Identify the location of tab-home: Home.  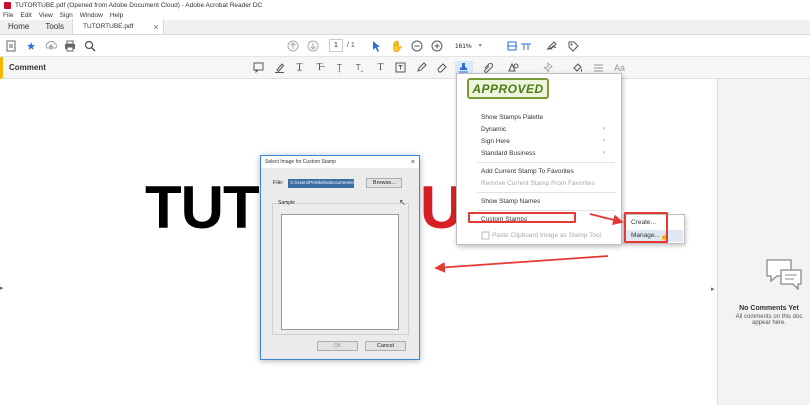
(18, 26).